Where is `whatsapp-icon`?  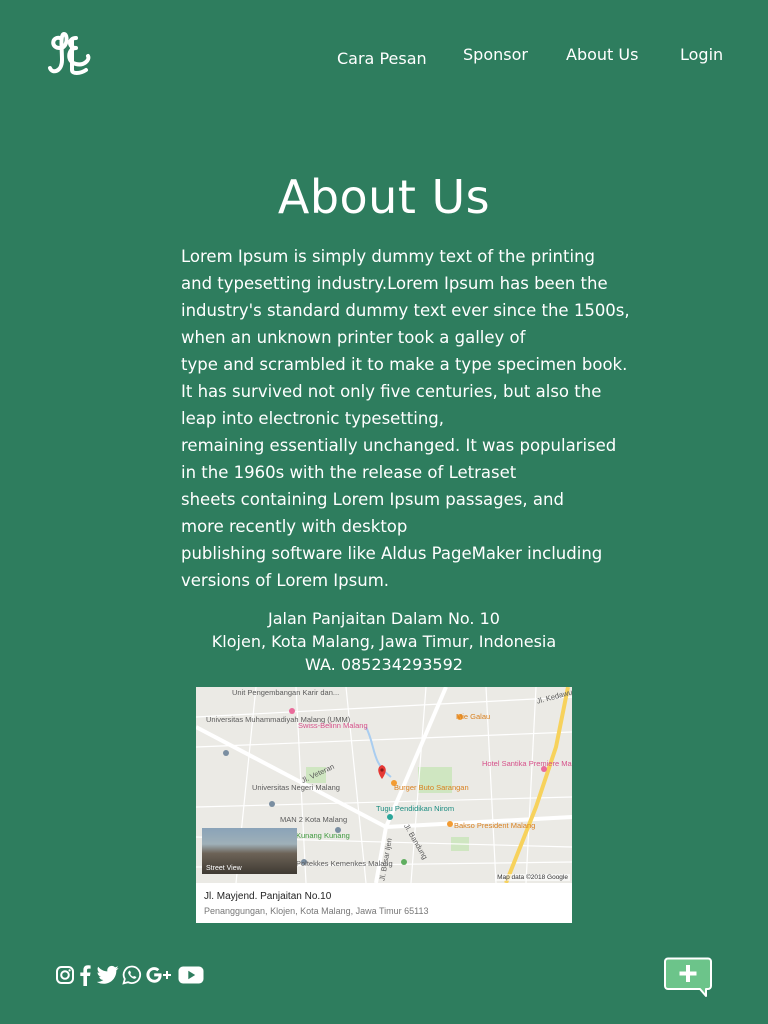
whatsapp-icon is located at coordinates (132, 975).